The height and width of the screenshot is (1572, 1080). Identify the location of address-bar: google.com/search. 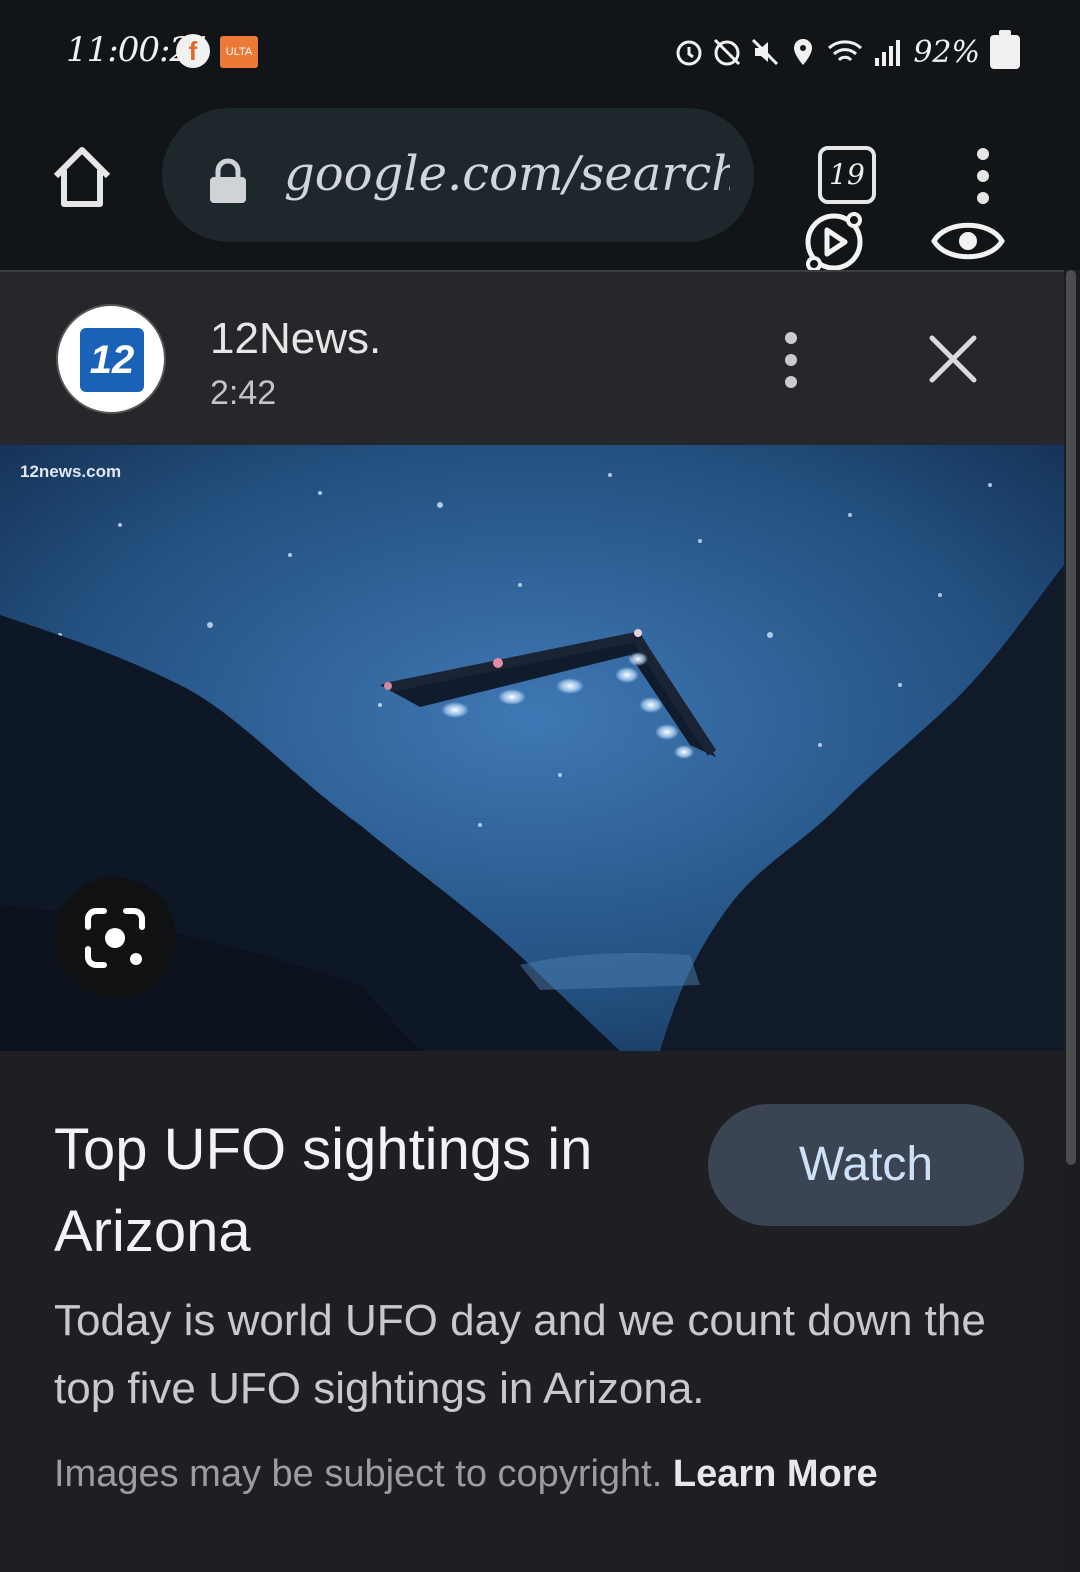
(458, 175).